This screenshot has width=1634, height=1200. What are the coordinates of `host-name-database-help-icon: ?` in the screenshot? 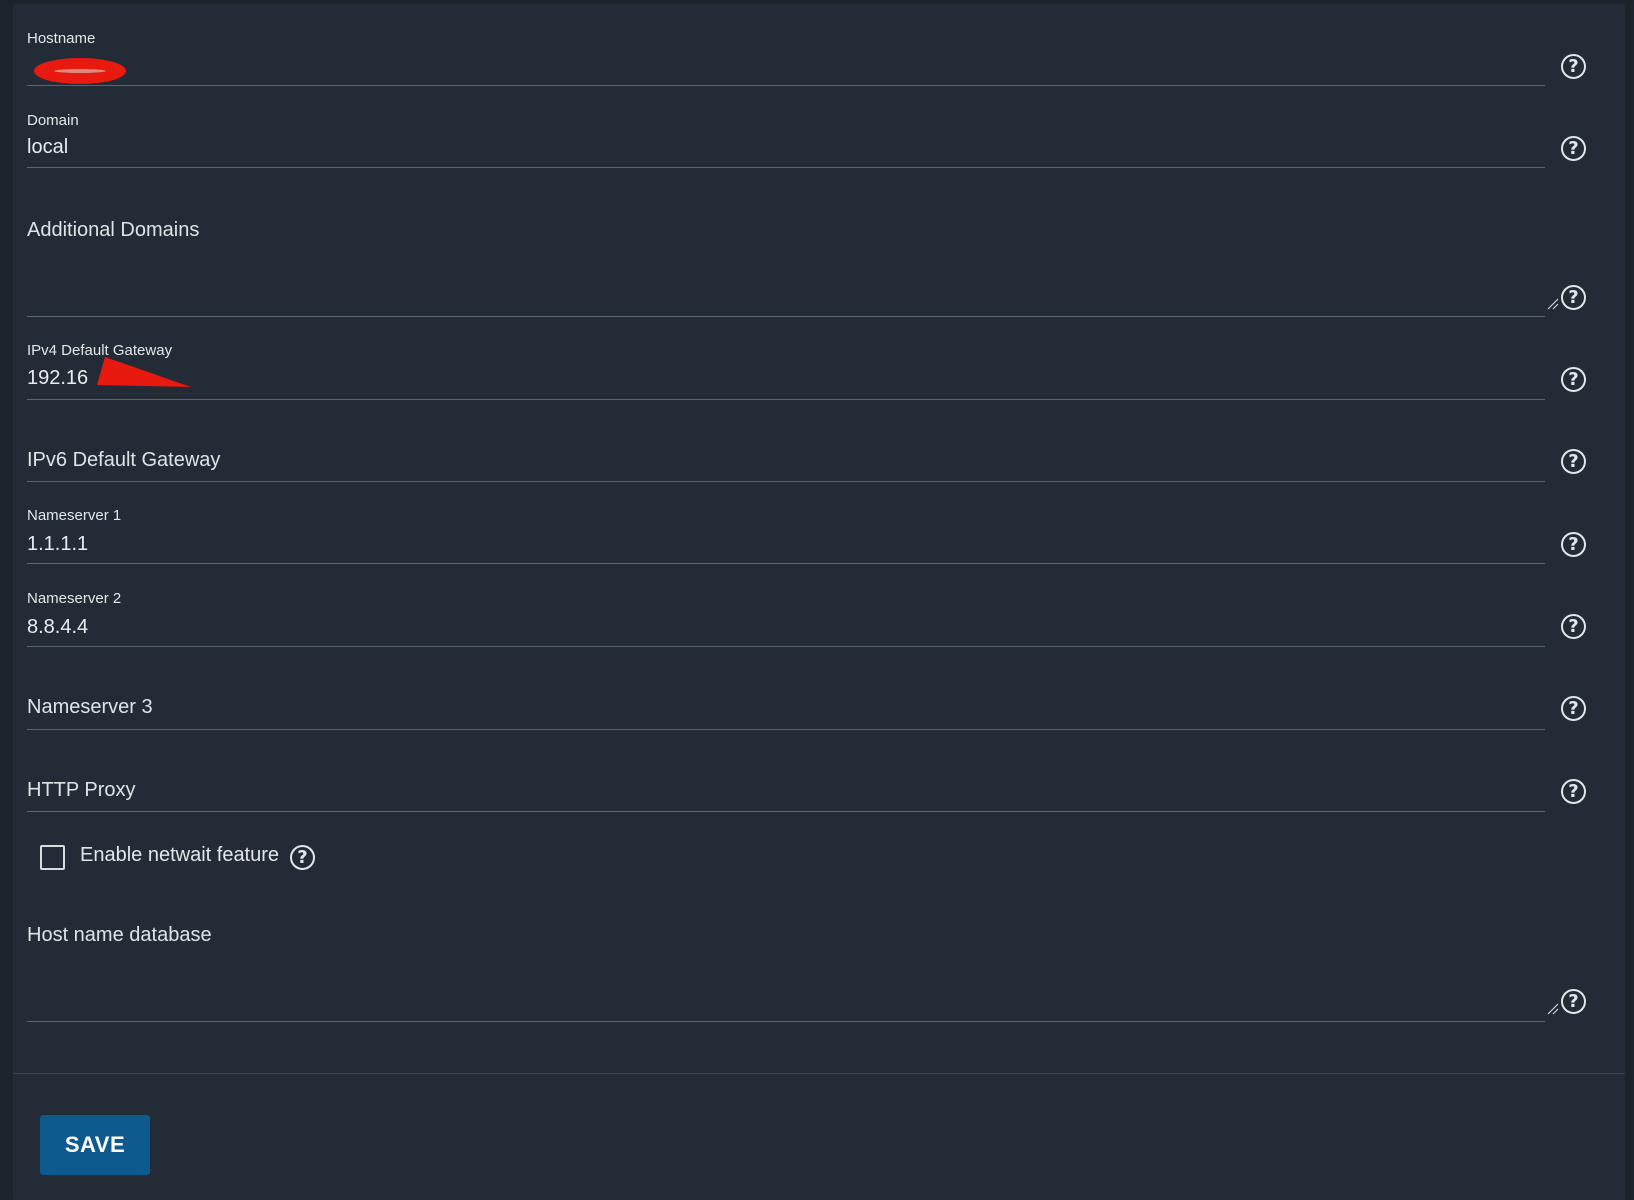 It's located at (1573, 1001).